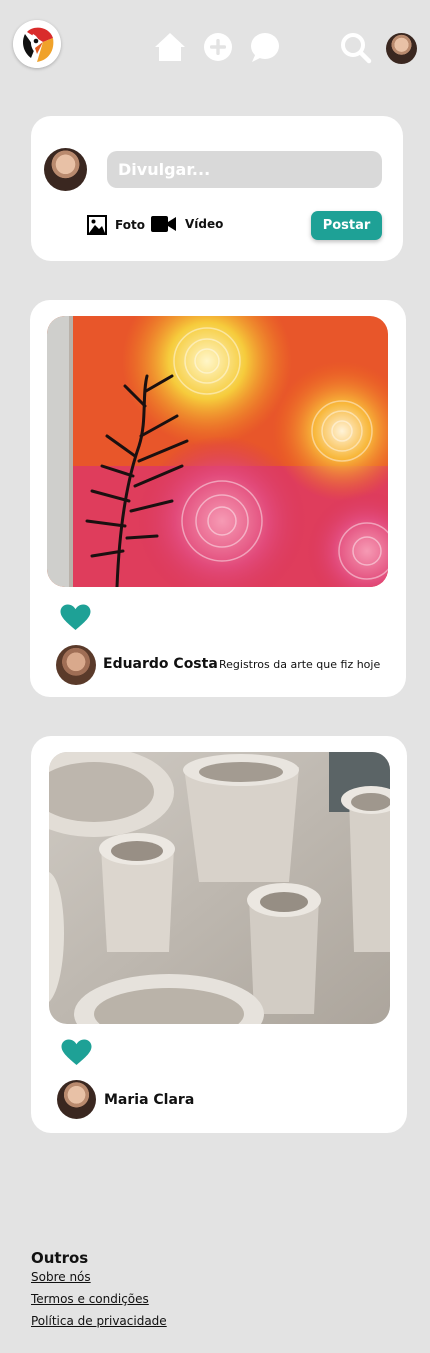 This screenshot has width=430, height=1353. What do you see at coordinates (264, 47) in the screenshot?
I see `chat-bubble-icon` at bounding box center [264, 47].